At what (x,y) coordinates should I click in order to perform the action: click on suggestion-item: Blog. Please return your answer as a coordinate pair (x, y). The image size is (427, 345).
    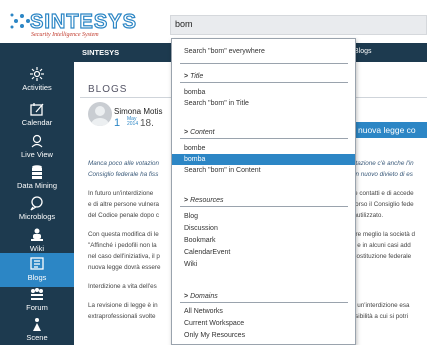
    Looking at the image, I should click on (263, 216).